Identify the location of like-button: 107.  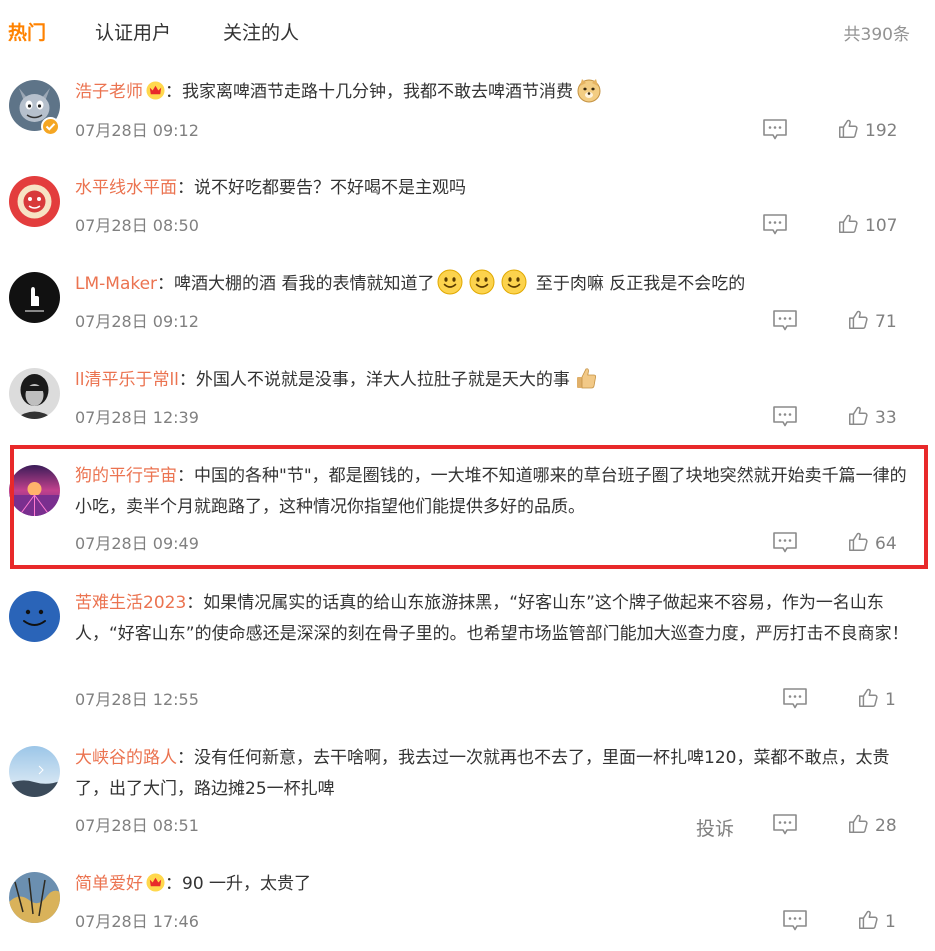
(867, 226).